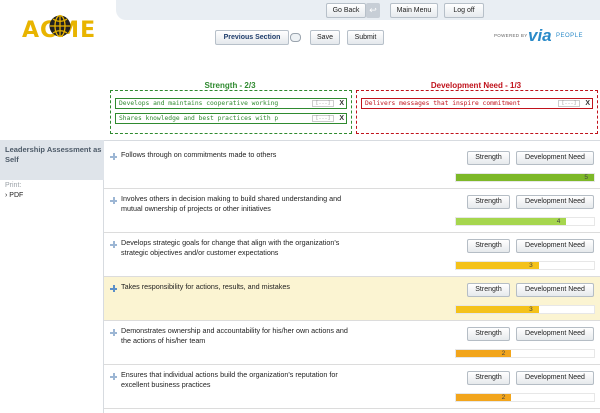  What do you see at coordinates (252, 37) in the screenshot?
I see `previous-section-button: Previous Section` at bounding box center [252, 37].